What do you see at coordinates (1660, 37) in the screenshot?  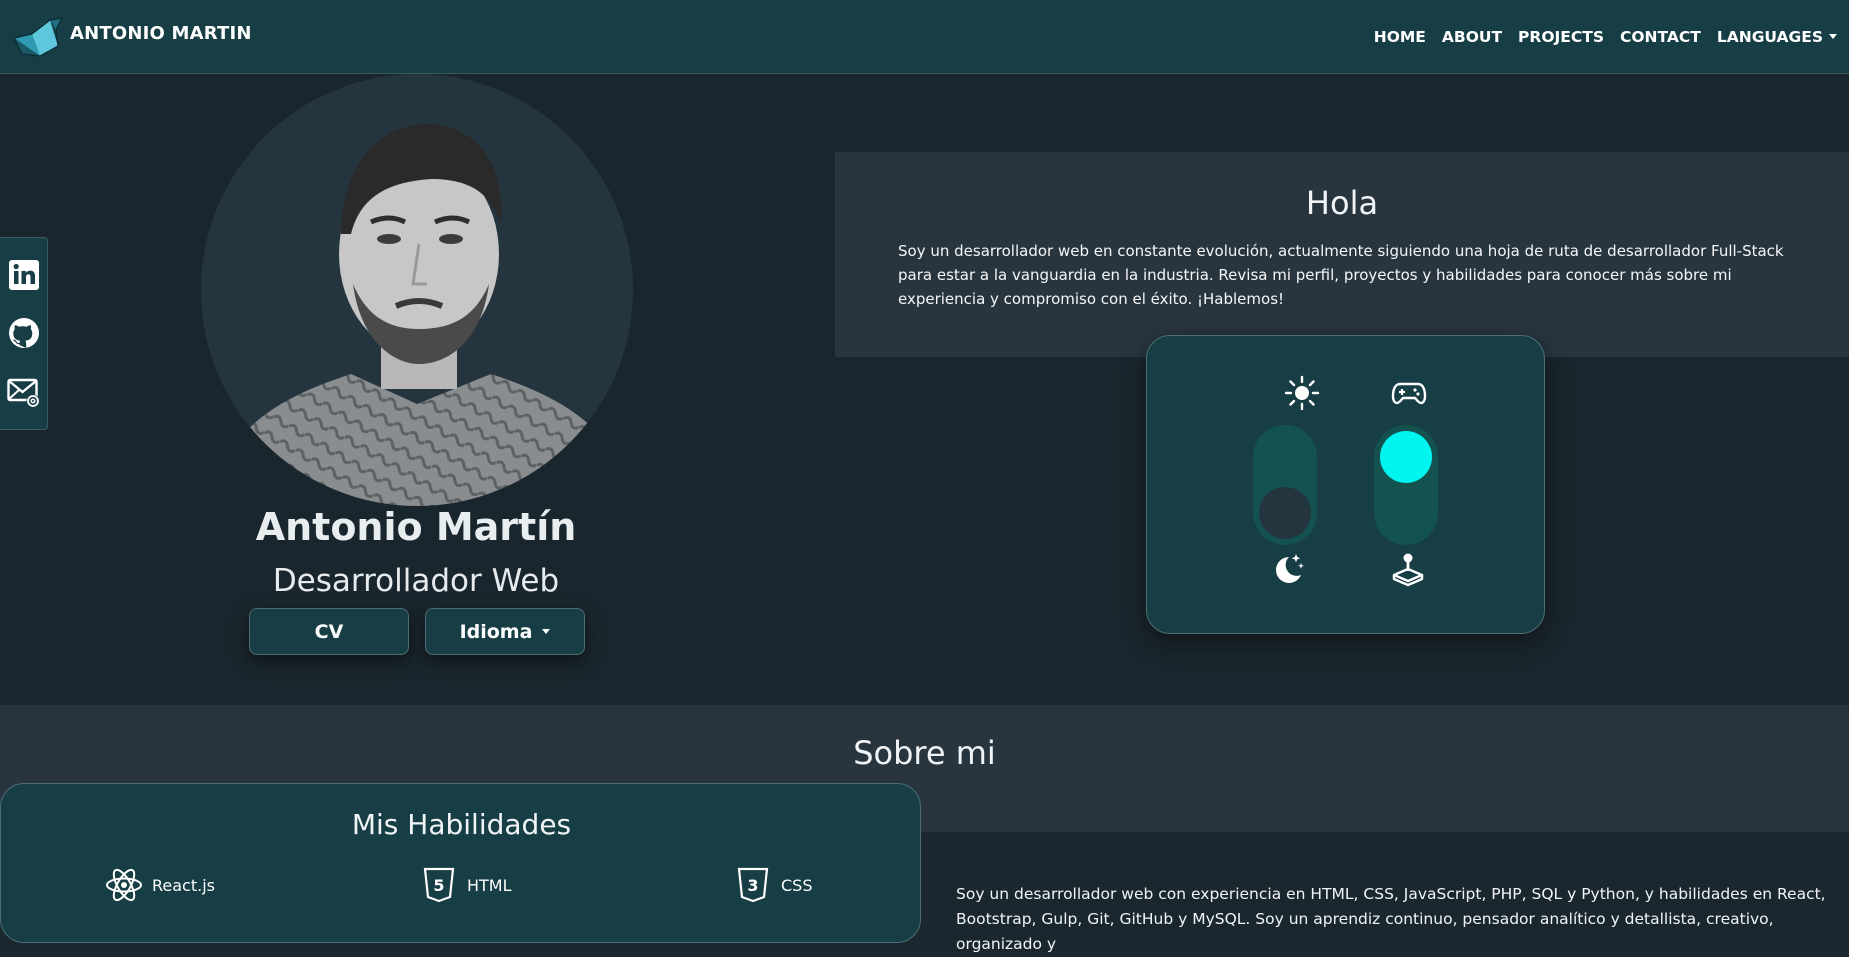 I see `nav-link-contact: CONTACT` at bounding box center [1660, 37].